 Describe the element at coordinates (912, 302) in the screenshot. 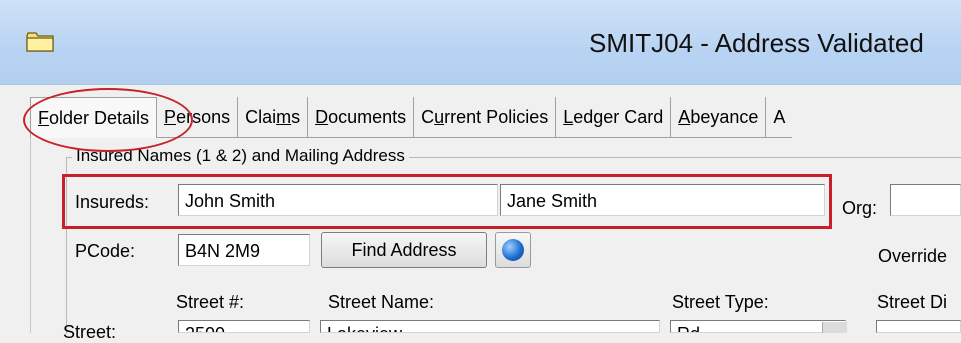

I see `street-direction-header: Street Di` at that location.